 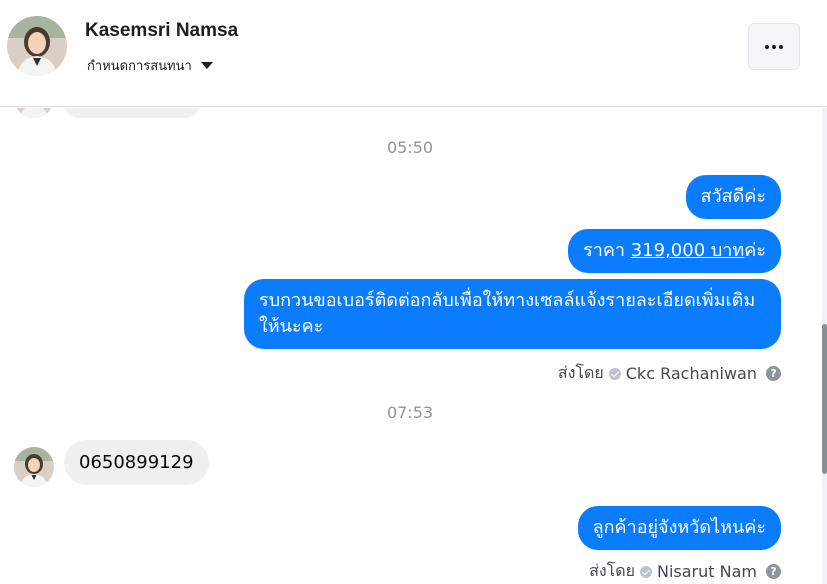 I want to click on contact-avatar, so click(x=37, y=46).